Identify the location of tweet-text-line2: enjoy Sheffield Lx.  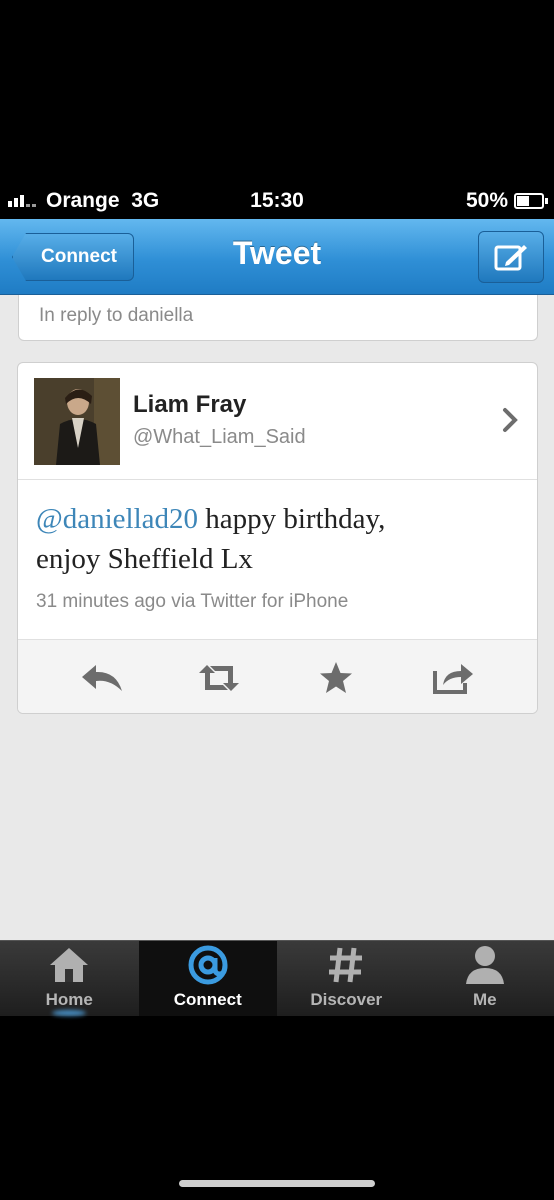
(144, 559).